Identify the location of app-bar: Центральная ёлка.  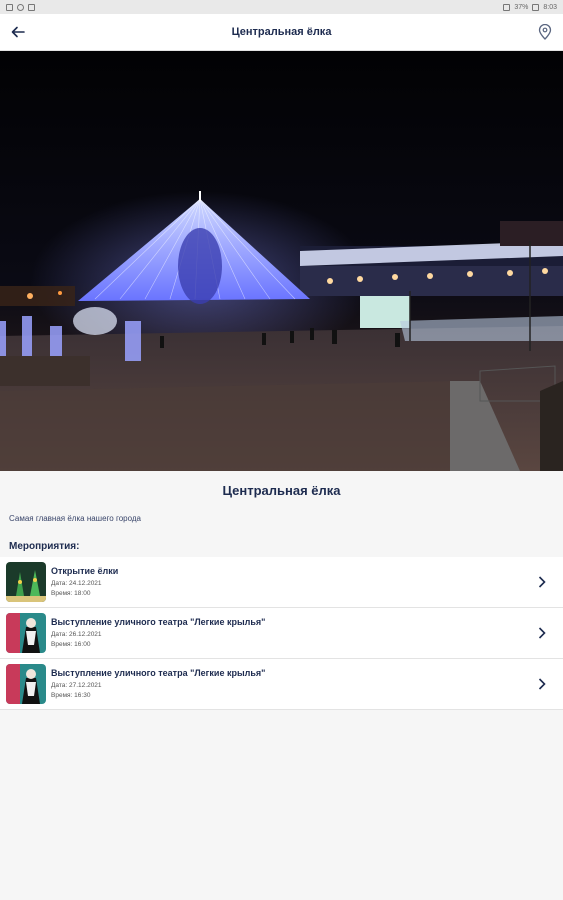
(281, 32).